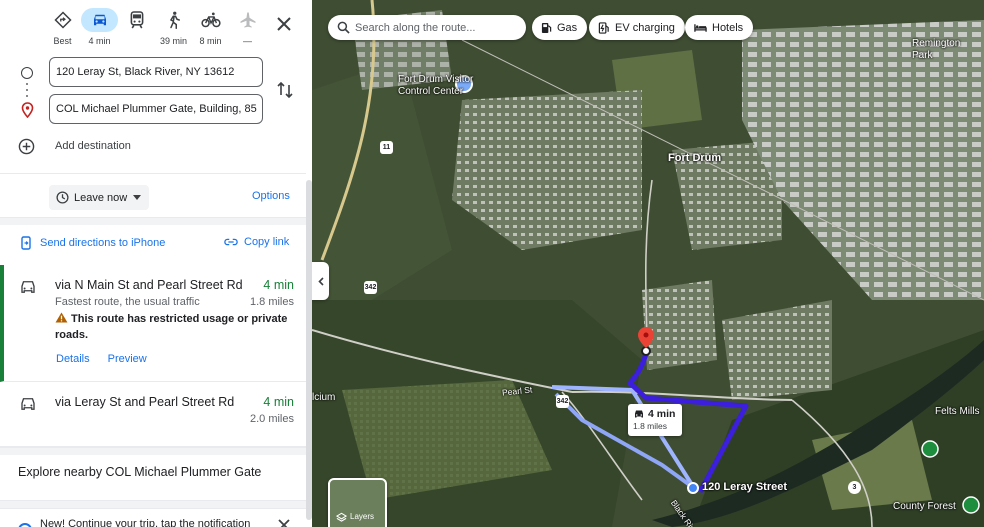 The width and height of the screenshot is (984, 527). I want to click on clock-icon, so click(62, 197).